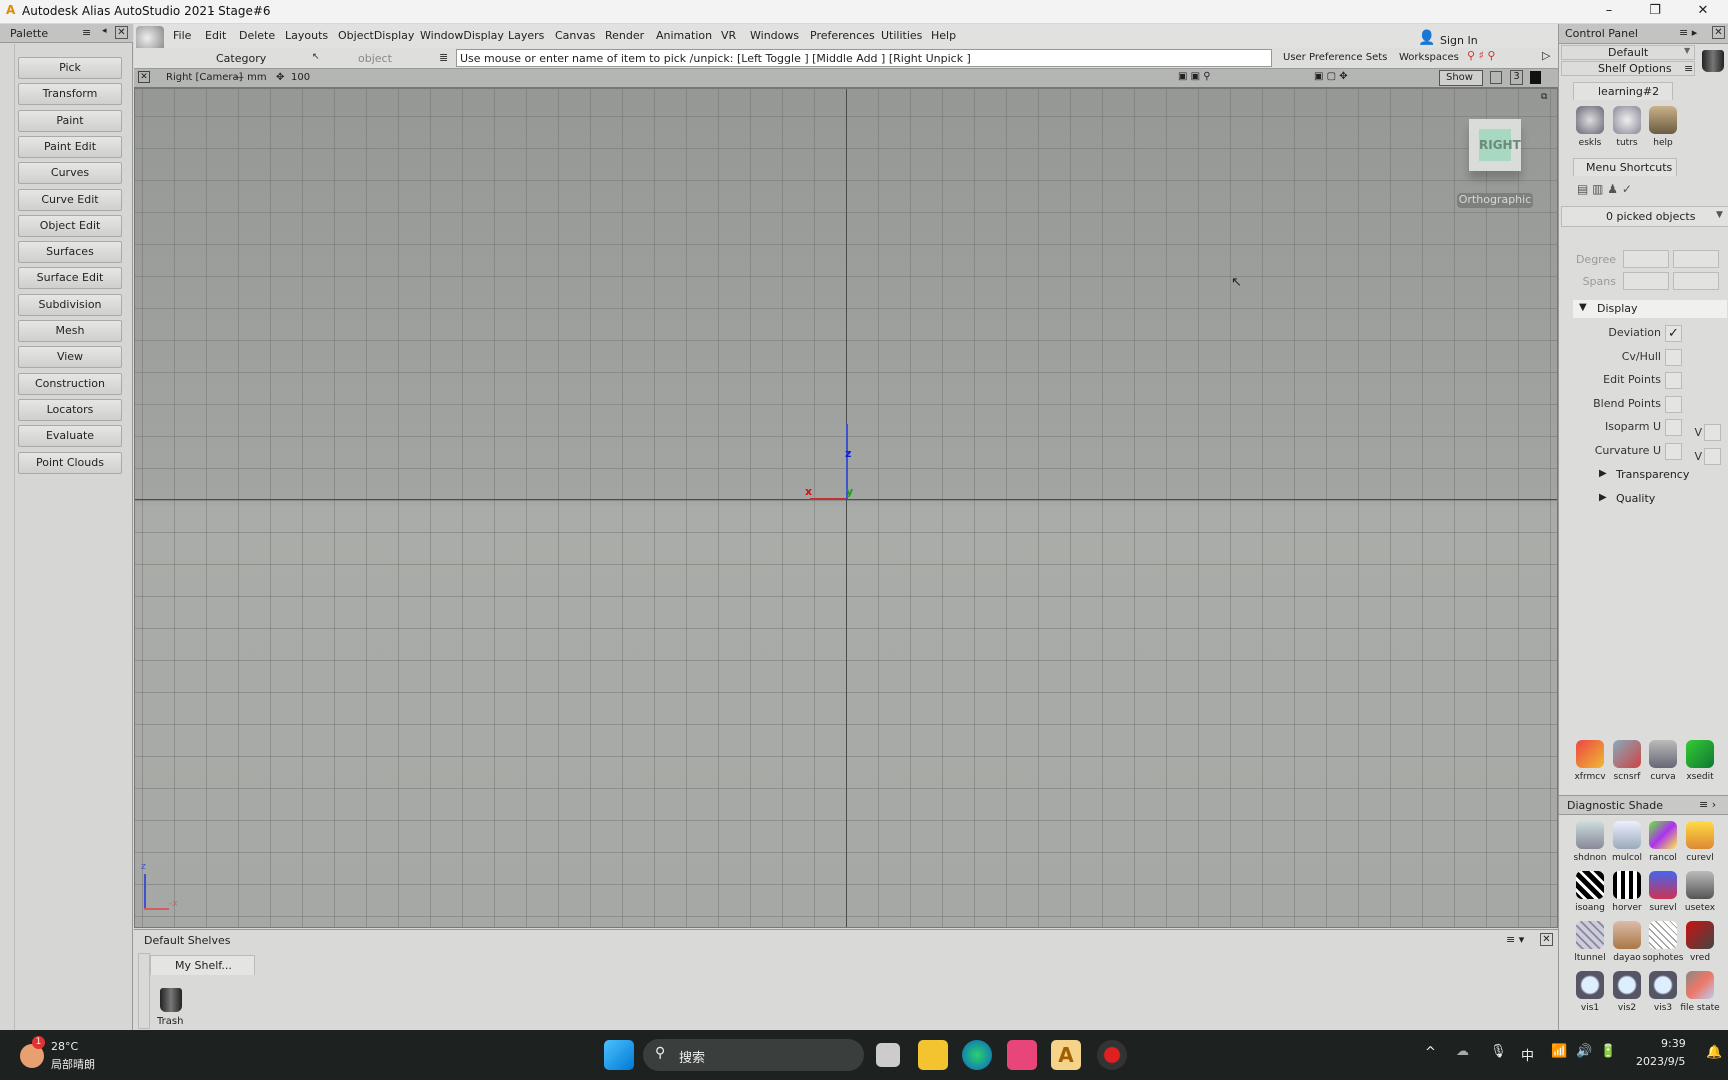 Image resolution: width=1728 pixels, height=1080 pixels. What do you see at coordinates (1623, 91) in the screenshot?
I see `tab-learning: learning#2` at bounding box center [1623, 91].